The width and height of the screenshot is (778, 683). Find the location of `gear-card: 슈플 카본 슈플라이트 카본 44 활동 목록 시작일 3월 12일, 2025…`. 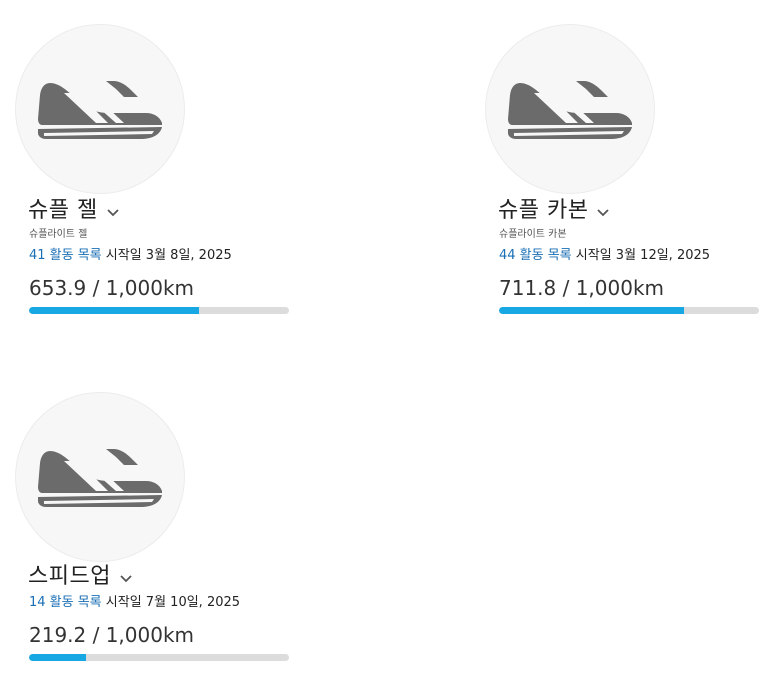

gear-card: 슈플 카본 슈플라이트 카본 44 활동 목록 시작일 3월 12일, 2025… is located at coordinates (622, 169).